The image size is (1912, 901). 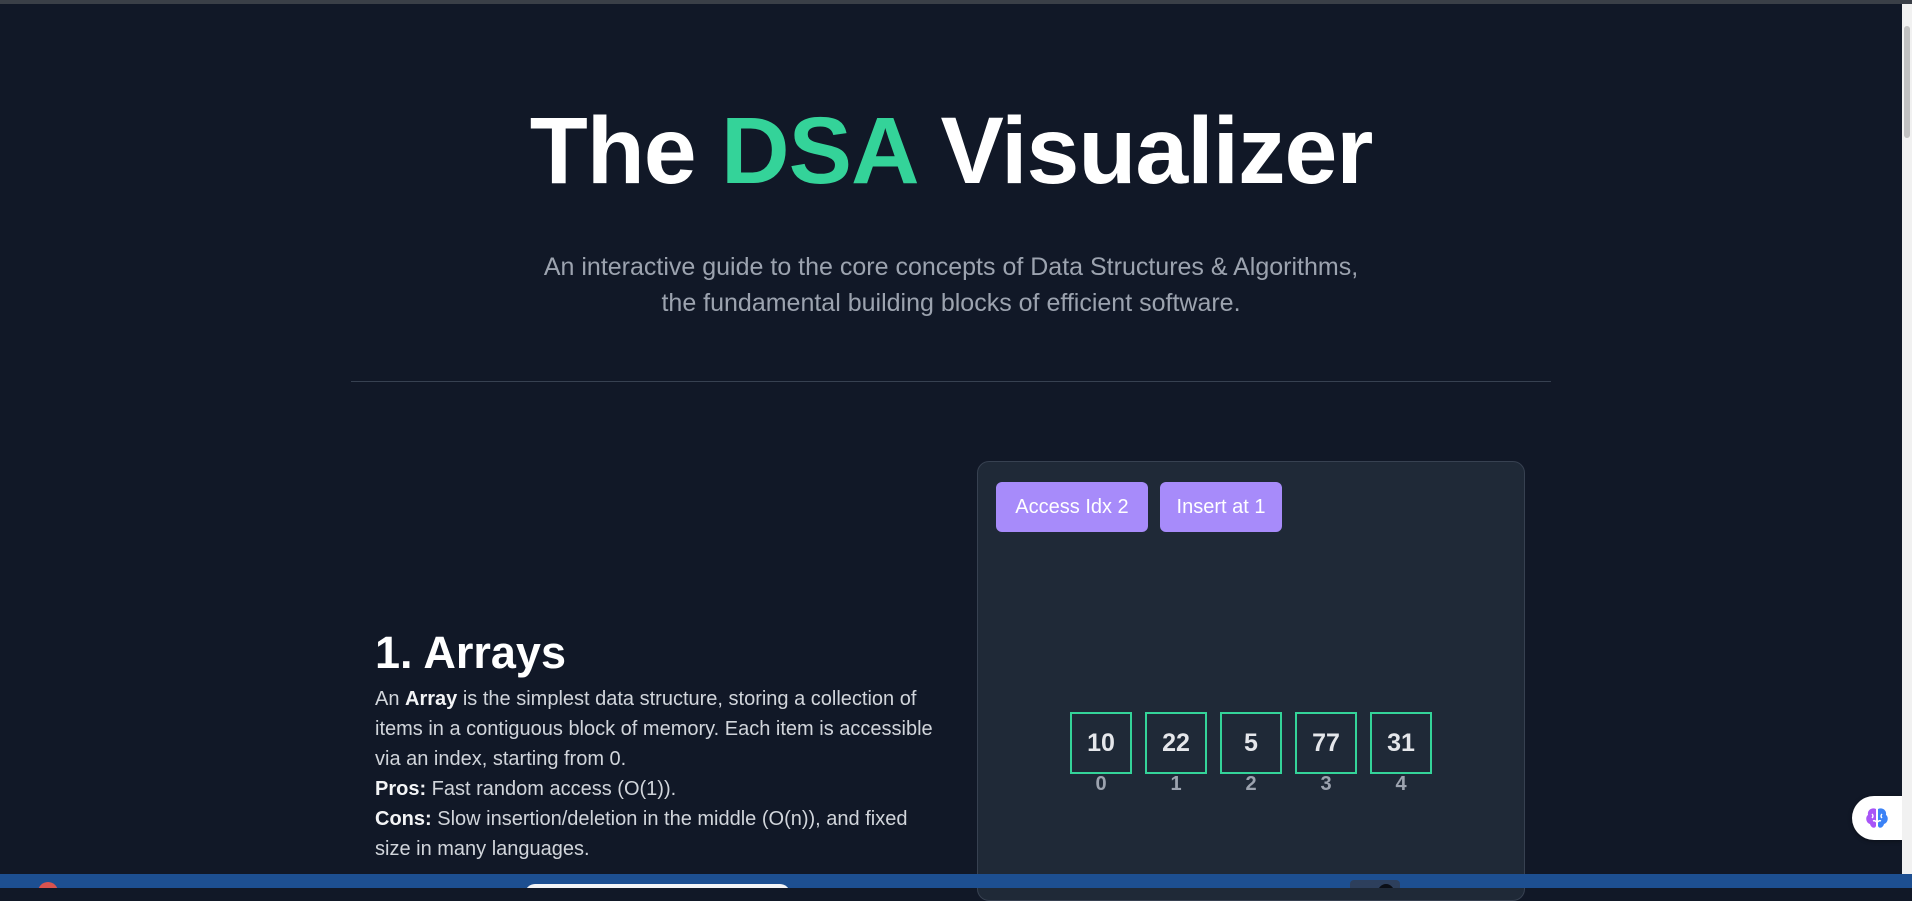 What do you see at coordinates (470, 652) in the screenshot?
I see `arrays-heading: 1. Arrays` at bounding box center [470, 652].